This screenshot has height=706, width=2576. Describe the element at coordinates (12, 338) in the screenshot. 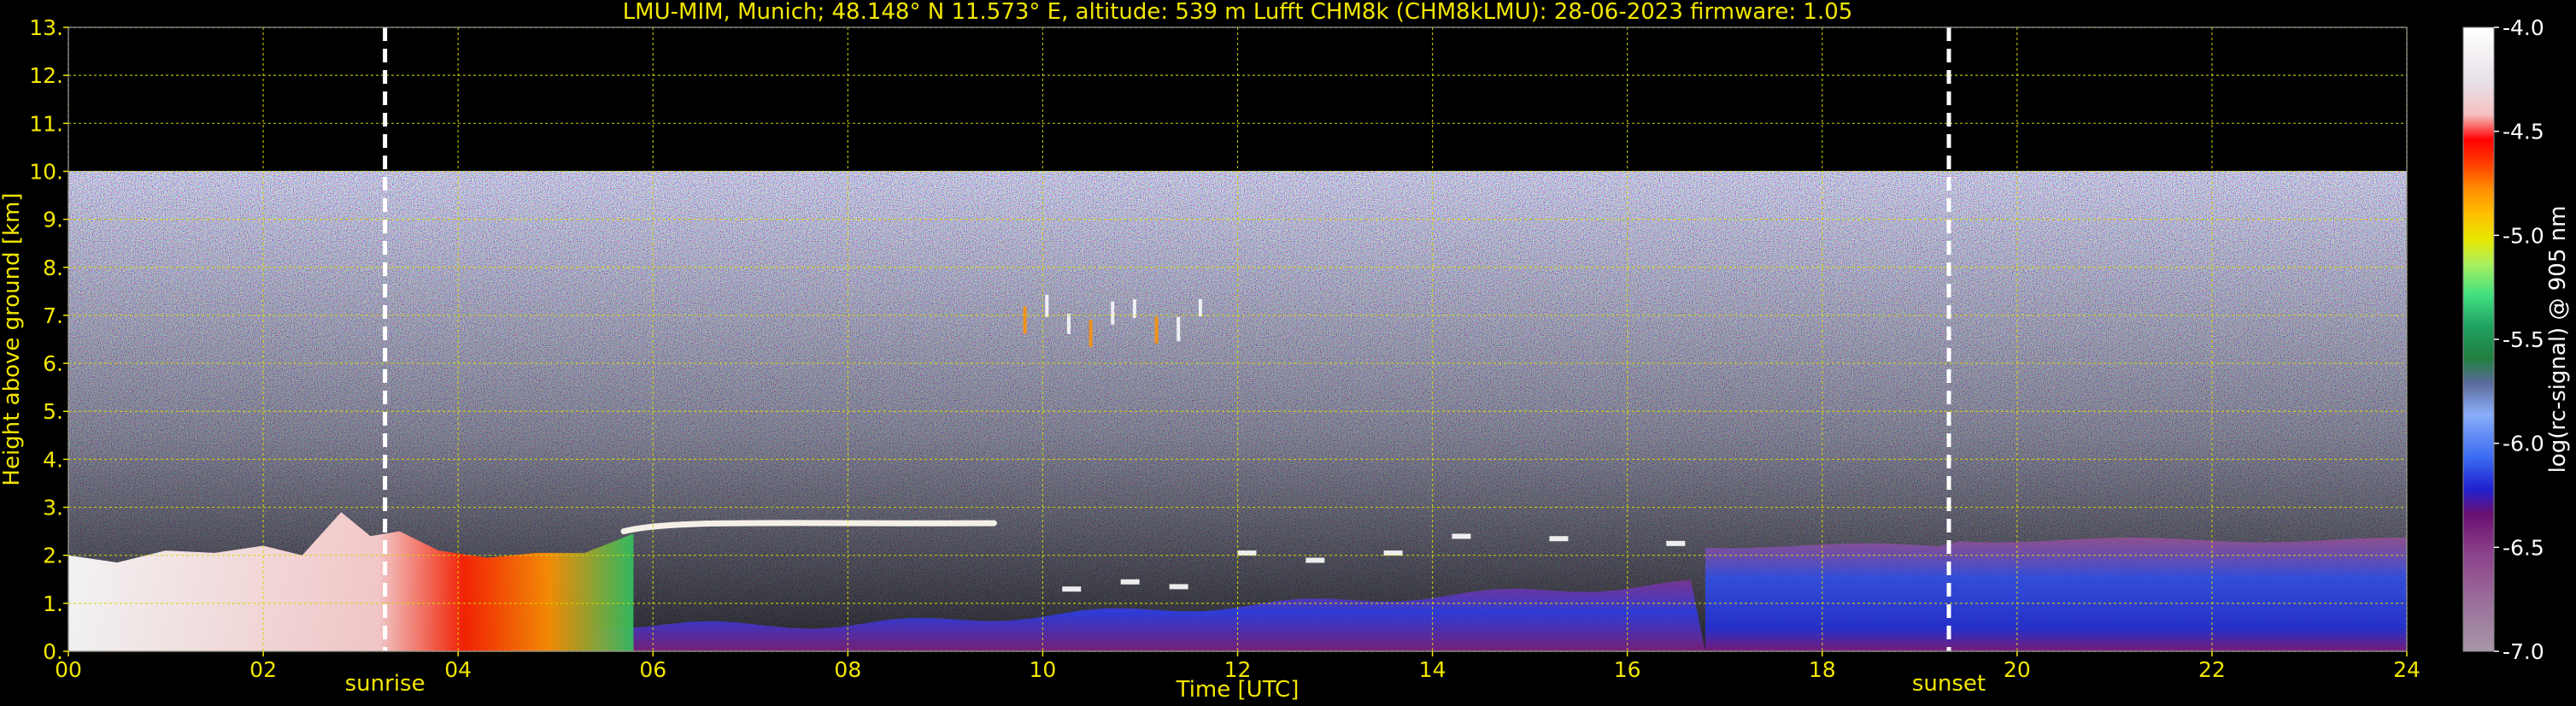

I see `y-axis-label: Height above ground [km]` at that location.